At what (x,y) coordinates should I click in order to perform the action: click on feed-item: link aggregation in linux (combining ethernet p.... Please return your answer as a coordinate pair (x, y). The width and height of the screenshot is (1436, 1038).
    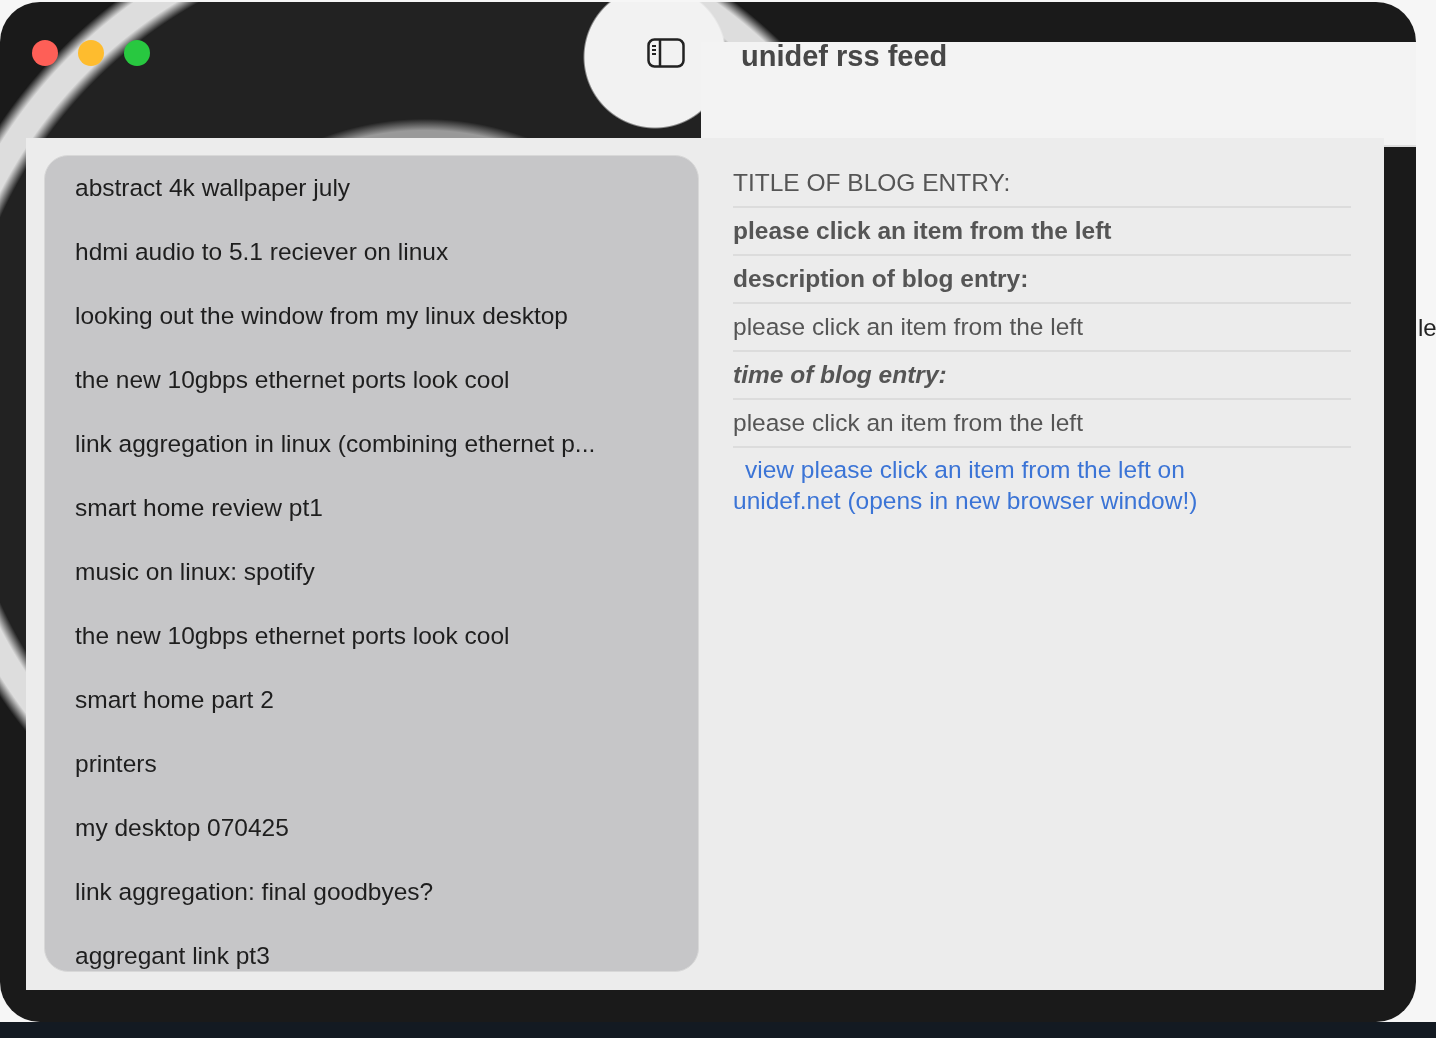
    Looking at the image, I should click on (371, 458).